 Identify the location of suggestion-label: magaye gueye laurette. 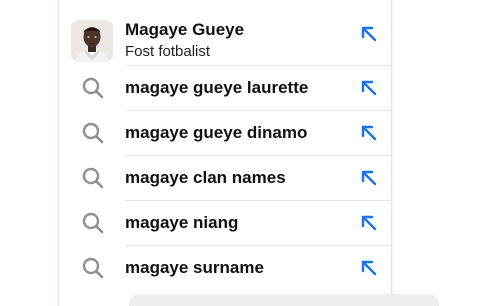
(217, 87).